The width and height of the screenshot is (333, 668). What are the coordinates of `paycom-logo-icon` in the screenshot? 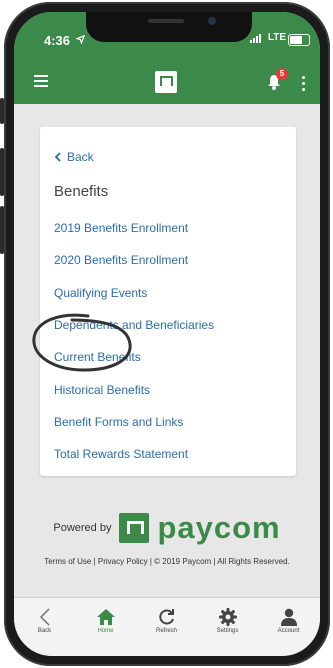 It's located at (166, 82).